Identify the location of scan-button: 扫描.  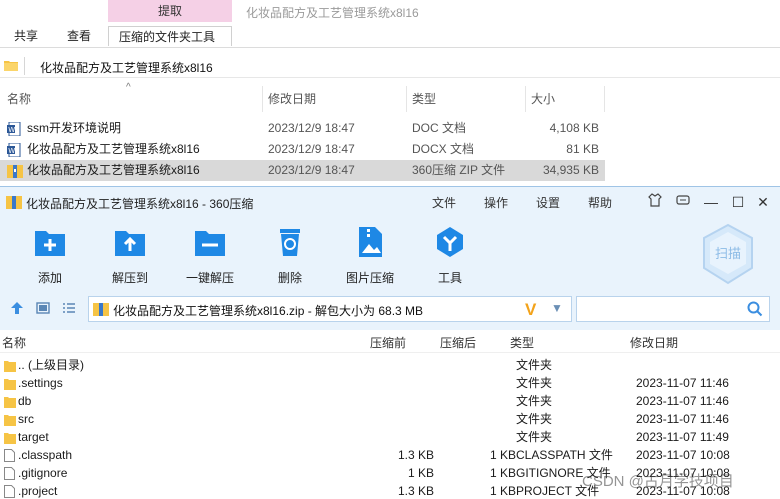
(728, 254).